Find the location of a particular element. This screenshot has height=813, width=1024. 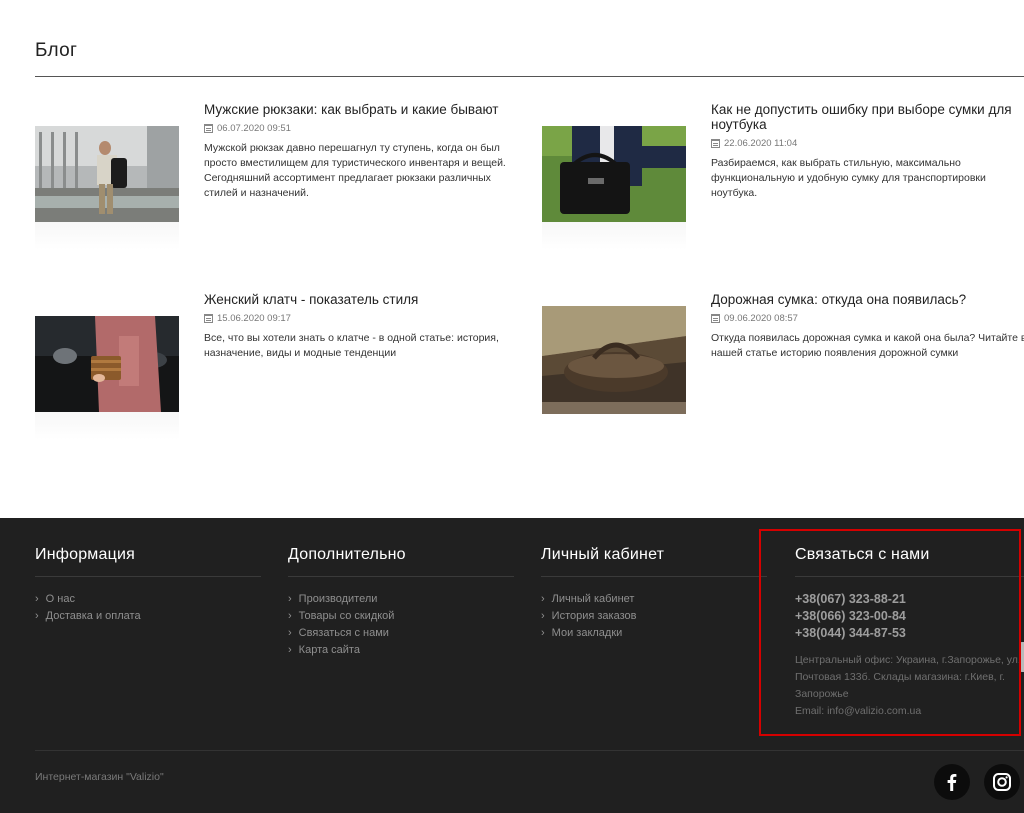

phone-number: +38(067) 323-88-21 is located at coordinates (909, 599).